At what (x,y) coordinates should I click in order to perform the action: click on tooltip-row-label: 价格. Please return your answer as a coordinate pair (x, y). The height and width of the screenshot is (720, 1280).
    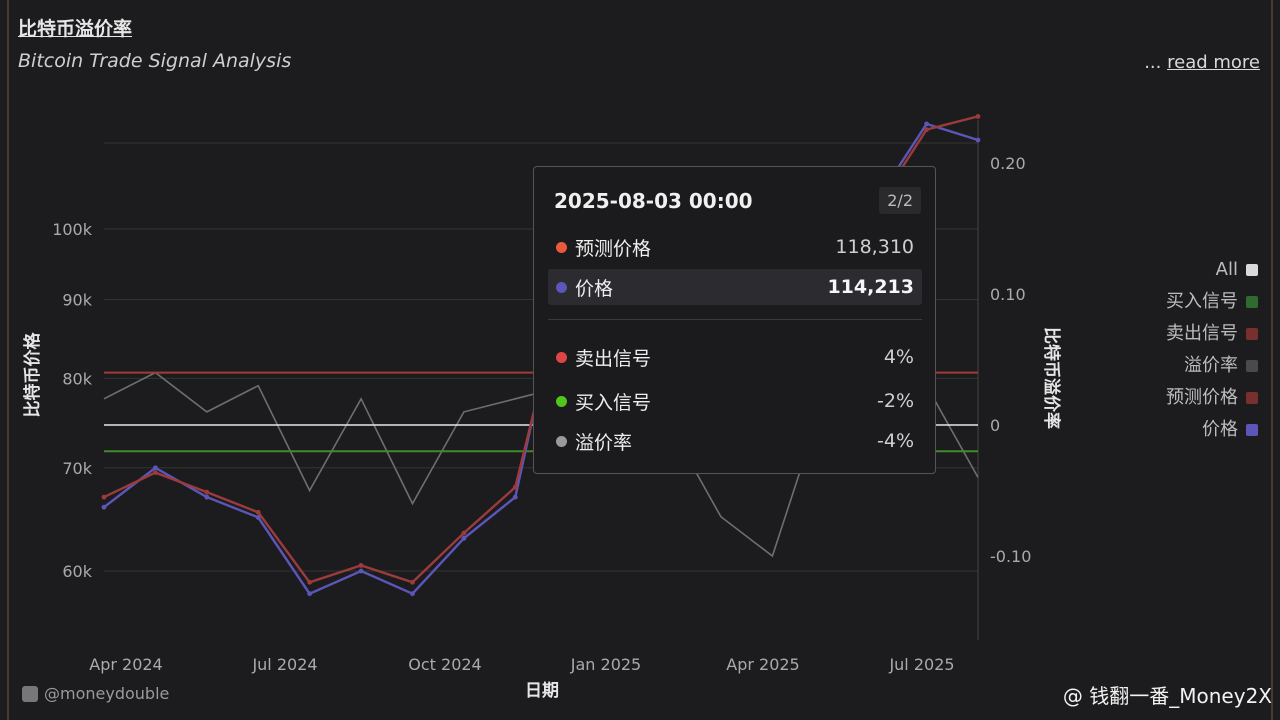
    Looking at the image, I should click on (594, 288).